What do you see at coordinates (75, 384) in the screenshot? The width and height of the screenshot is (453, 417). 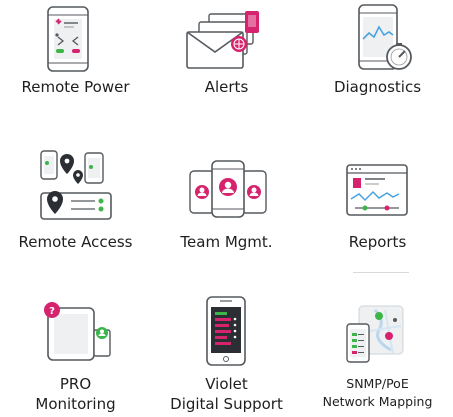 I see `feature-label-line1: PRO` at bounding box center [75, 384].